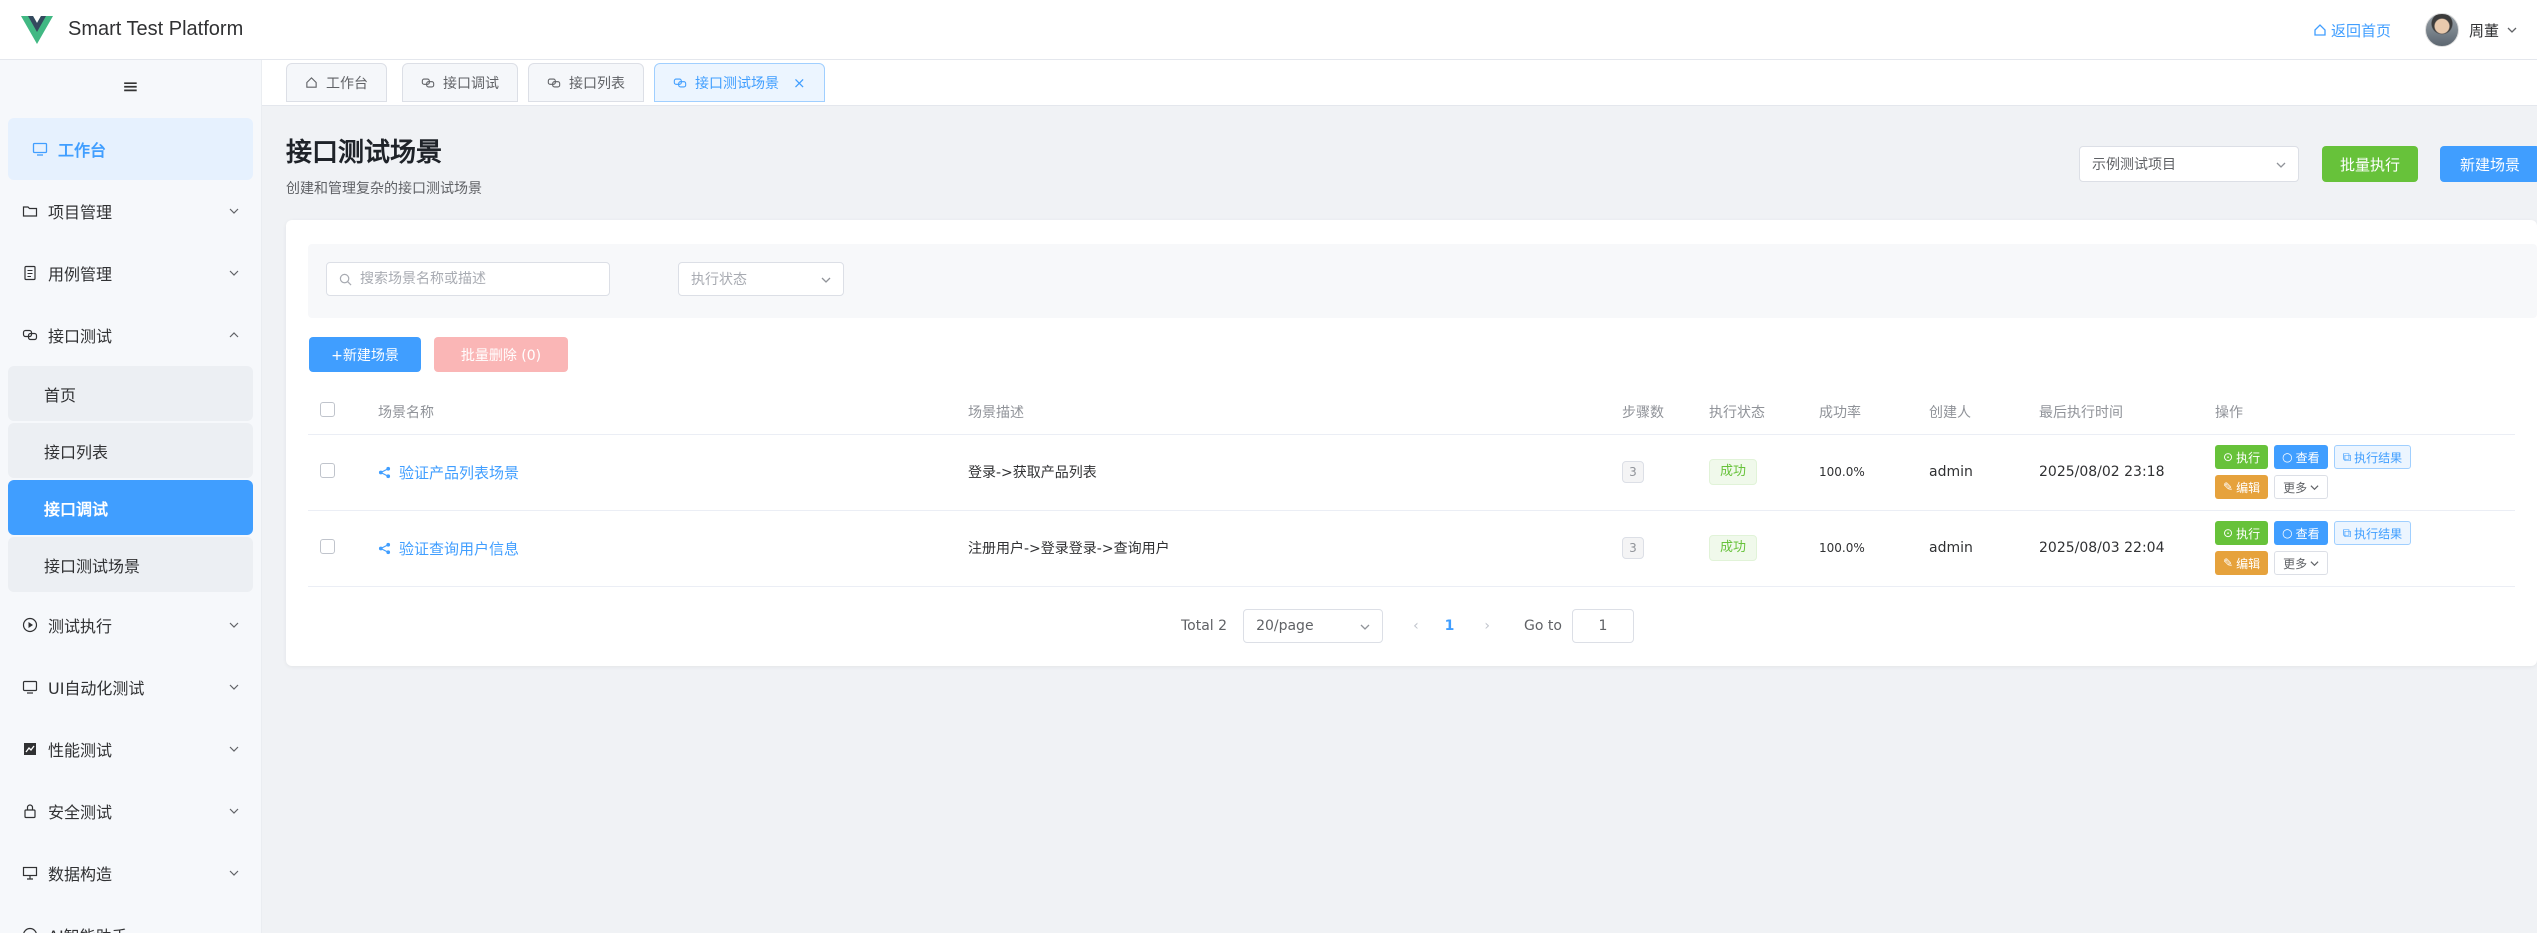 The image size is (2537, 933). I want to click on folder-icon, so click(30, 211).